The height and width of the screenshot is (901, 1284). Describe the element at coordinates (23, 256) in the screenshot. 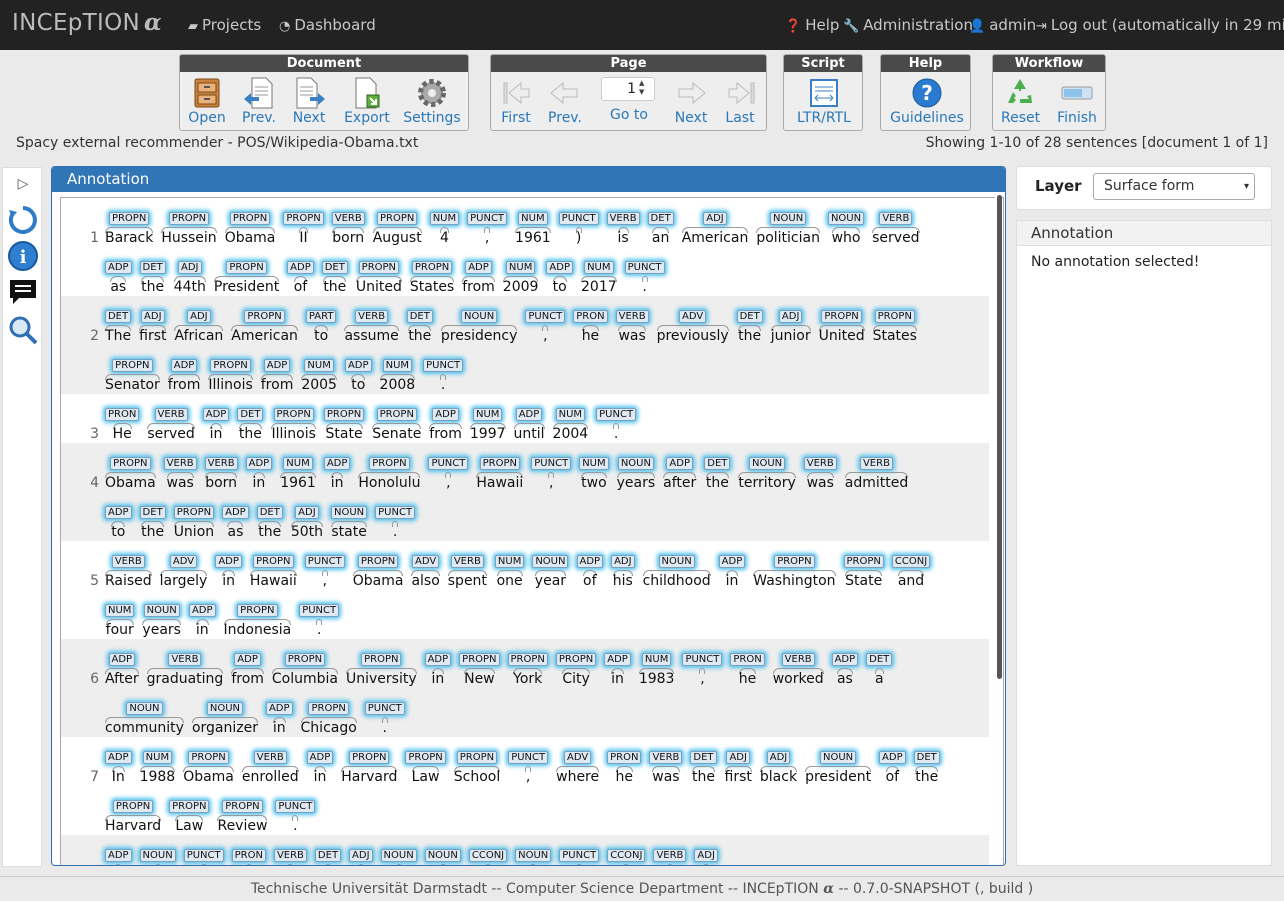

I see `info-icon: i` at that location.